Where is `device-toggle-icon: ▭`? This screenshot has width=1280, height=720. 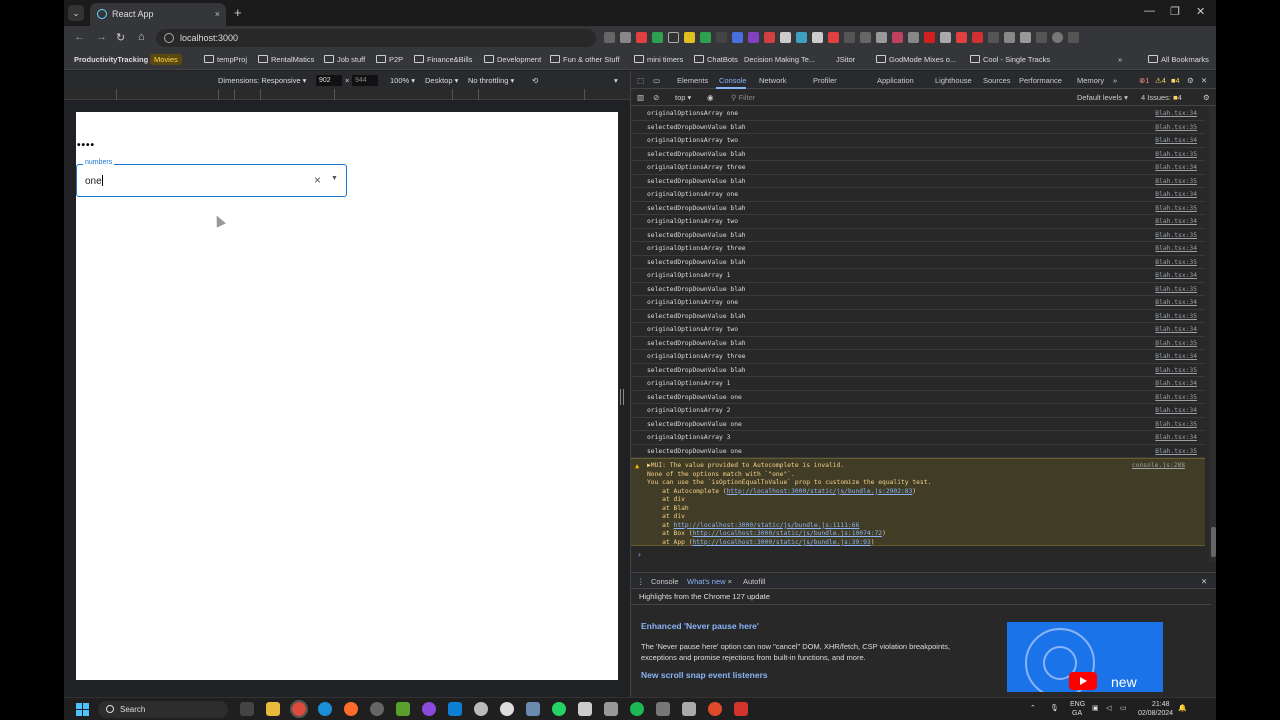
device-toggle-icon: ▭ is located at coordinates (656, 80).